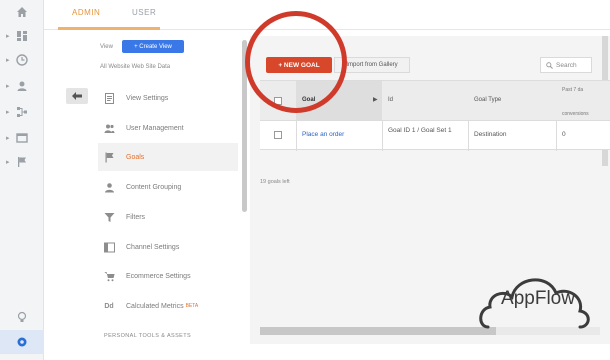 The width and height of the screenshot is (610, 360). I want to click on menu-item-view-settings: View Settings, so click(168, 98).